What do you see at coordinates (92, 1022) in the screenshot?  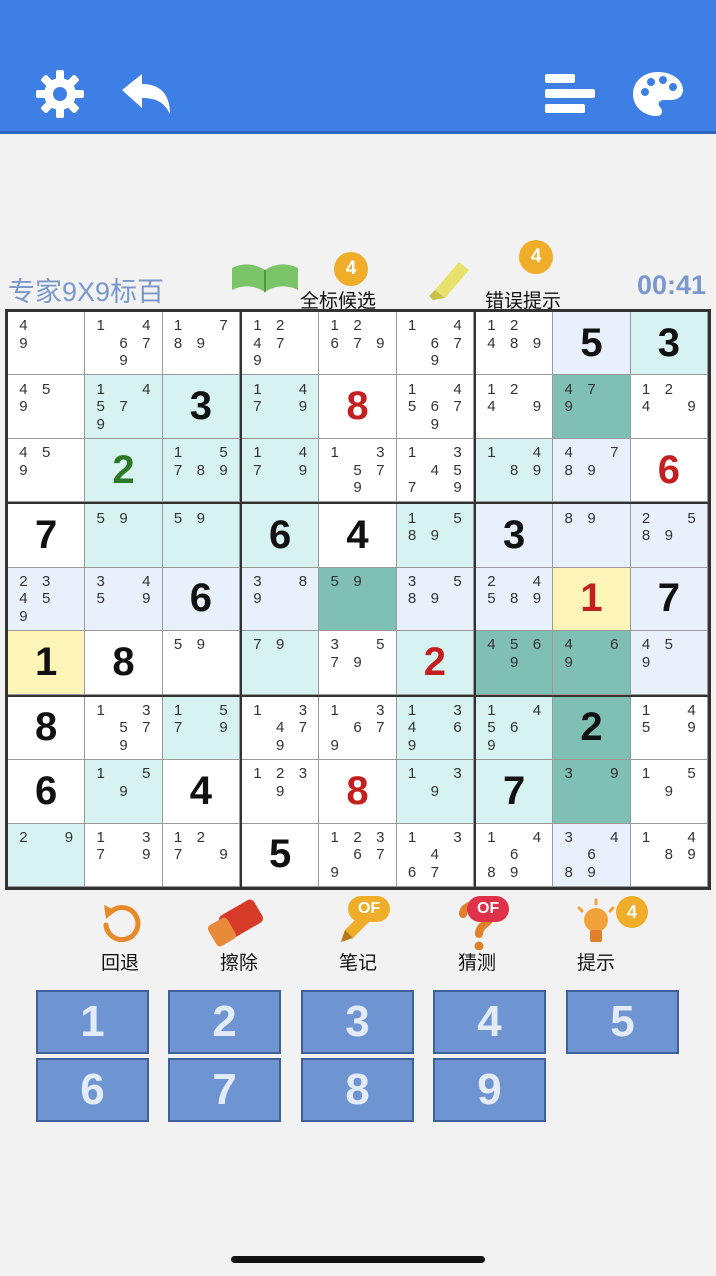 I see `number-key-1: 1` at bounding box center [92, 1022].